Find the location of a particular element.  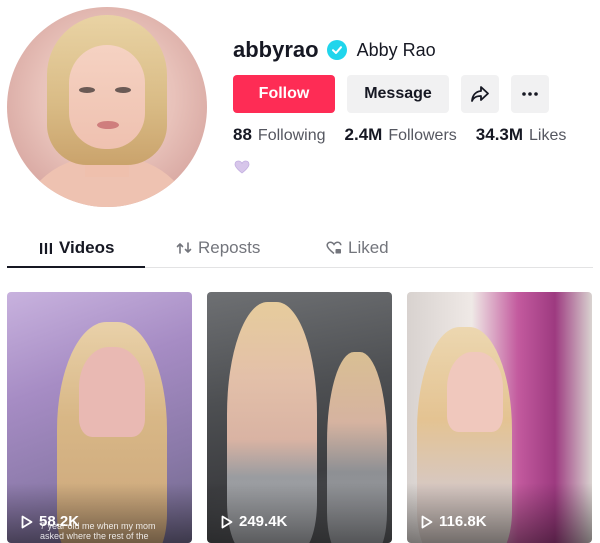

video-card: 249.4K is located at coordinates (299, 417).